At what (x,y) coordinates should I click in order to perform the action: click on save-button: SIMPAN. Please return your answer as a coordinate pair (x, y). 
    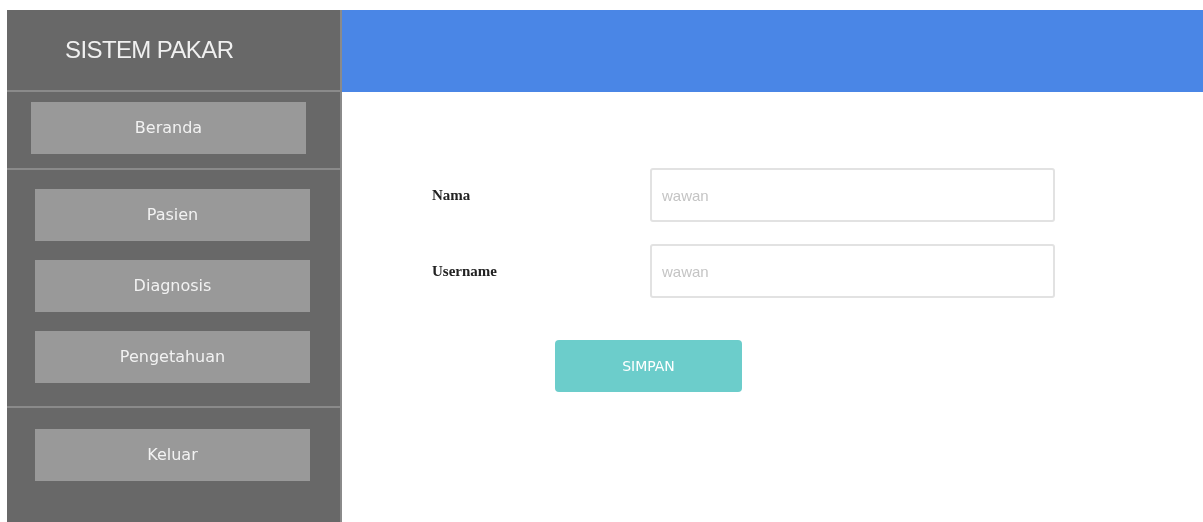
    Looking at the image, I should click on (648, 366).